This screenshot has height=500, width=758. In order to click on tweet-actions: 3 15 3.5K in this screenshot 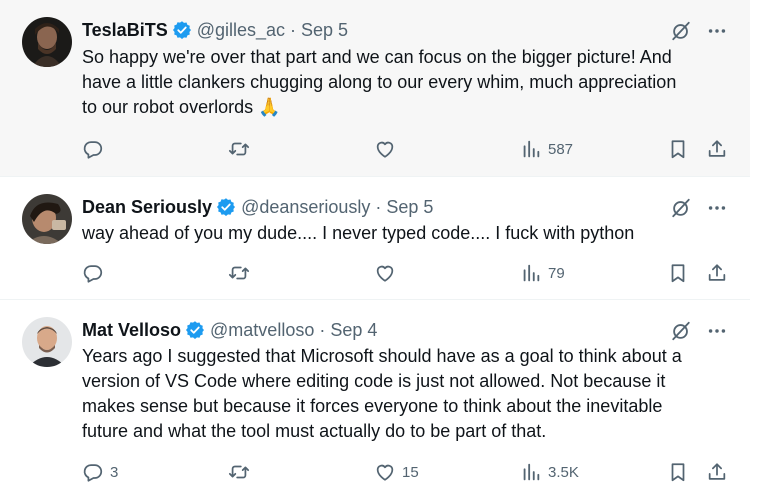, I will do `click(406, 472)`.